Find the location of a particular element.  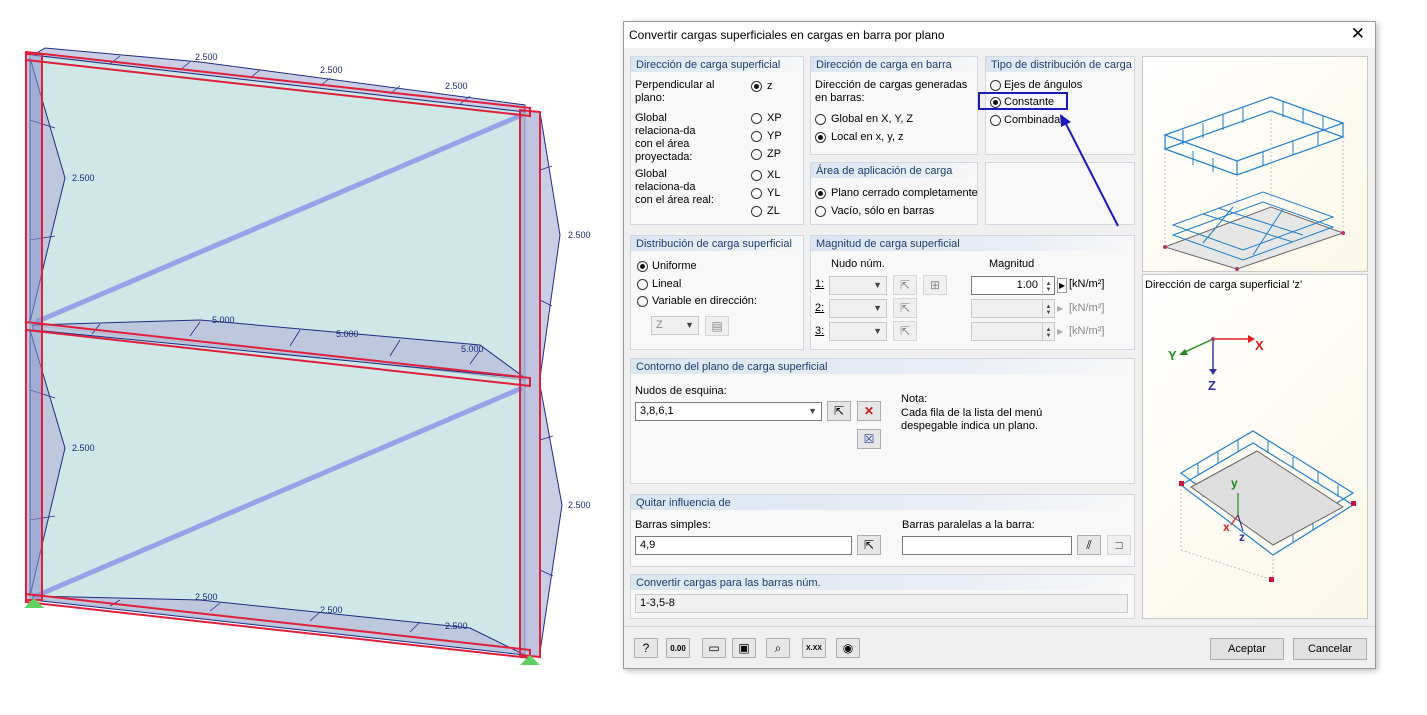

magnitude3-input: ▲ ▼ is located at coordinates (1013, 332).